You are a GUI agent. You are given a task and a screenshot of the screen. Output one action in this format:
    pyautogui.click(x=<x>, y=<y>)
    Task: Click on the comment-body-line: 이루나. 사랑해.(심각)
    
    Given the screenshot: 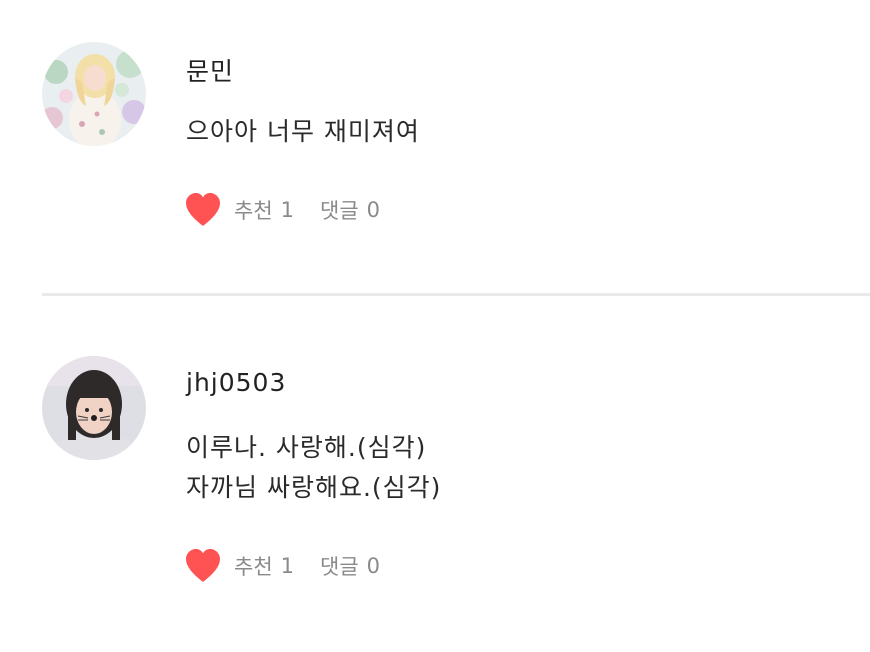 What is the action you would take?
    pyautogui.click(x=306, y=447)
    